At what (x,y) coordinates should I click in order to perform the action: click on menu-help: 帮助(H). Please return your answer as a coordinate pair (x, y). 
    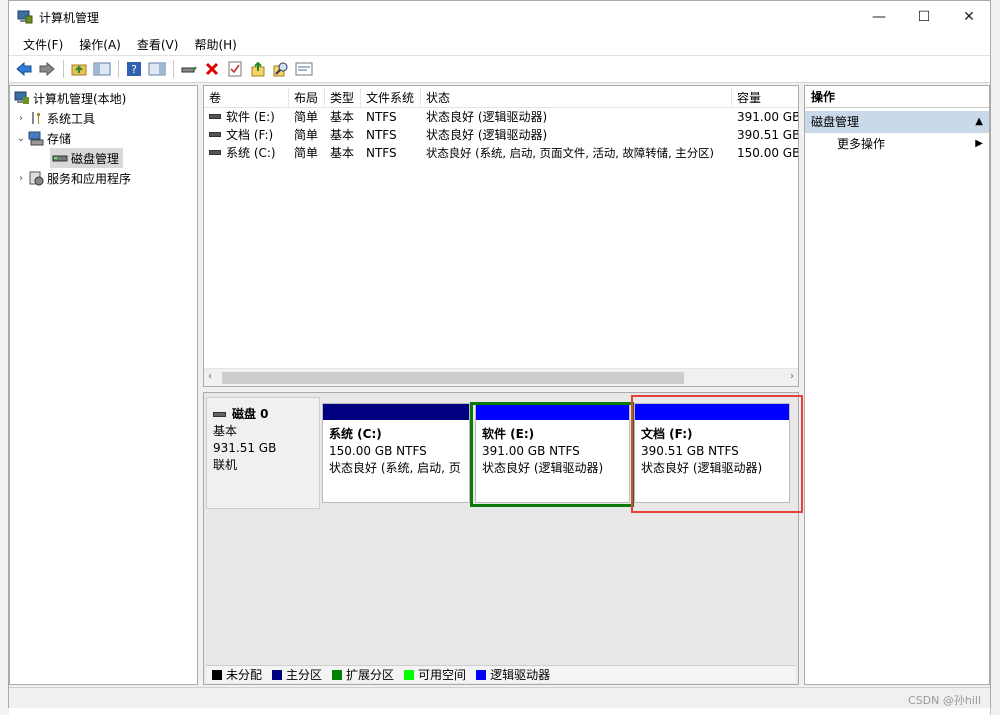
    Looking at the image, I should click on (215, 44).